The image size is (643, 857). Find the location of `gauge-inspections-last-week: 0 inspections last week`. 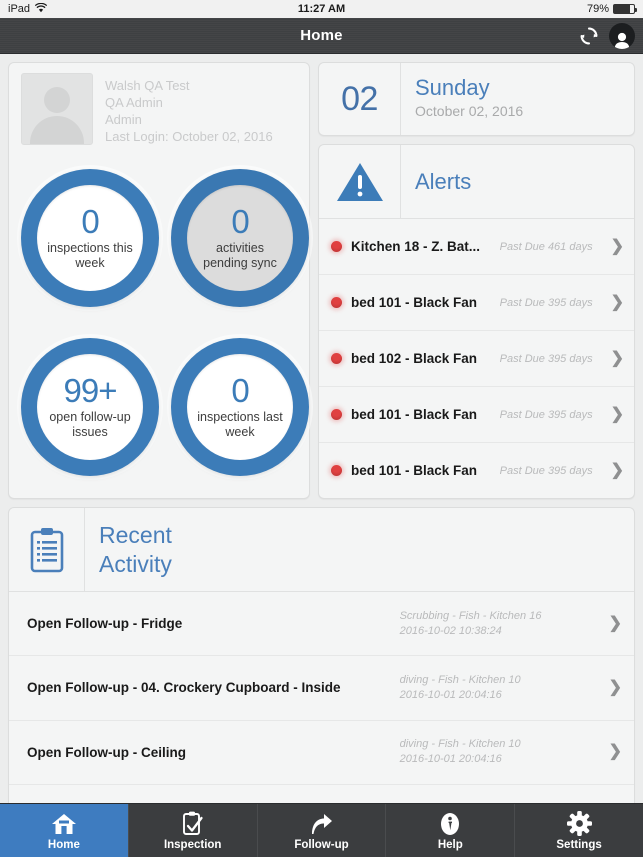

gauge-inspections-last-week: 0 inspections last week is located at coordinates (240, 407).